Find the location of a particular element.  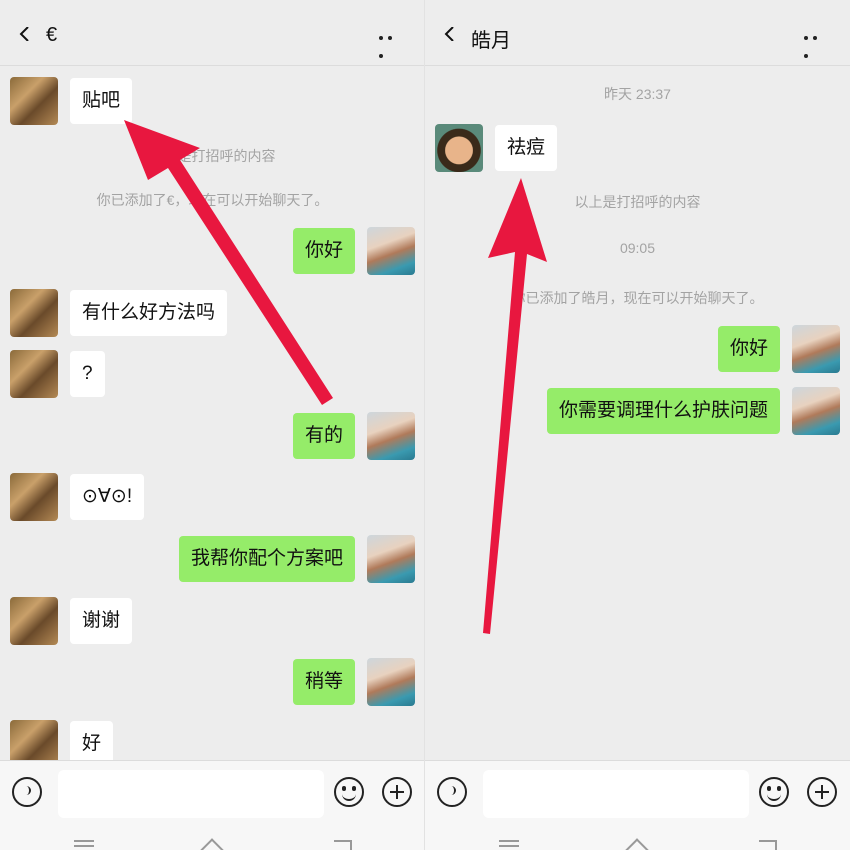

message-bubble: 稍等 is located at coordinates (323, 682).